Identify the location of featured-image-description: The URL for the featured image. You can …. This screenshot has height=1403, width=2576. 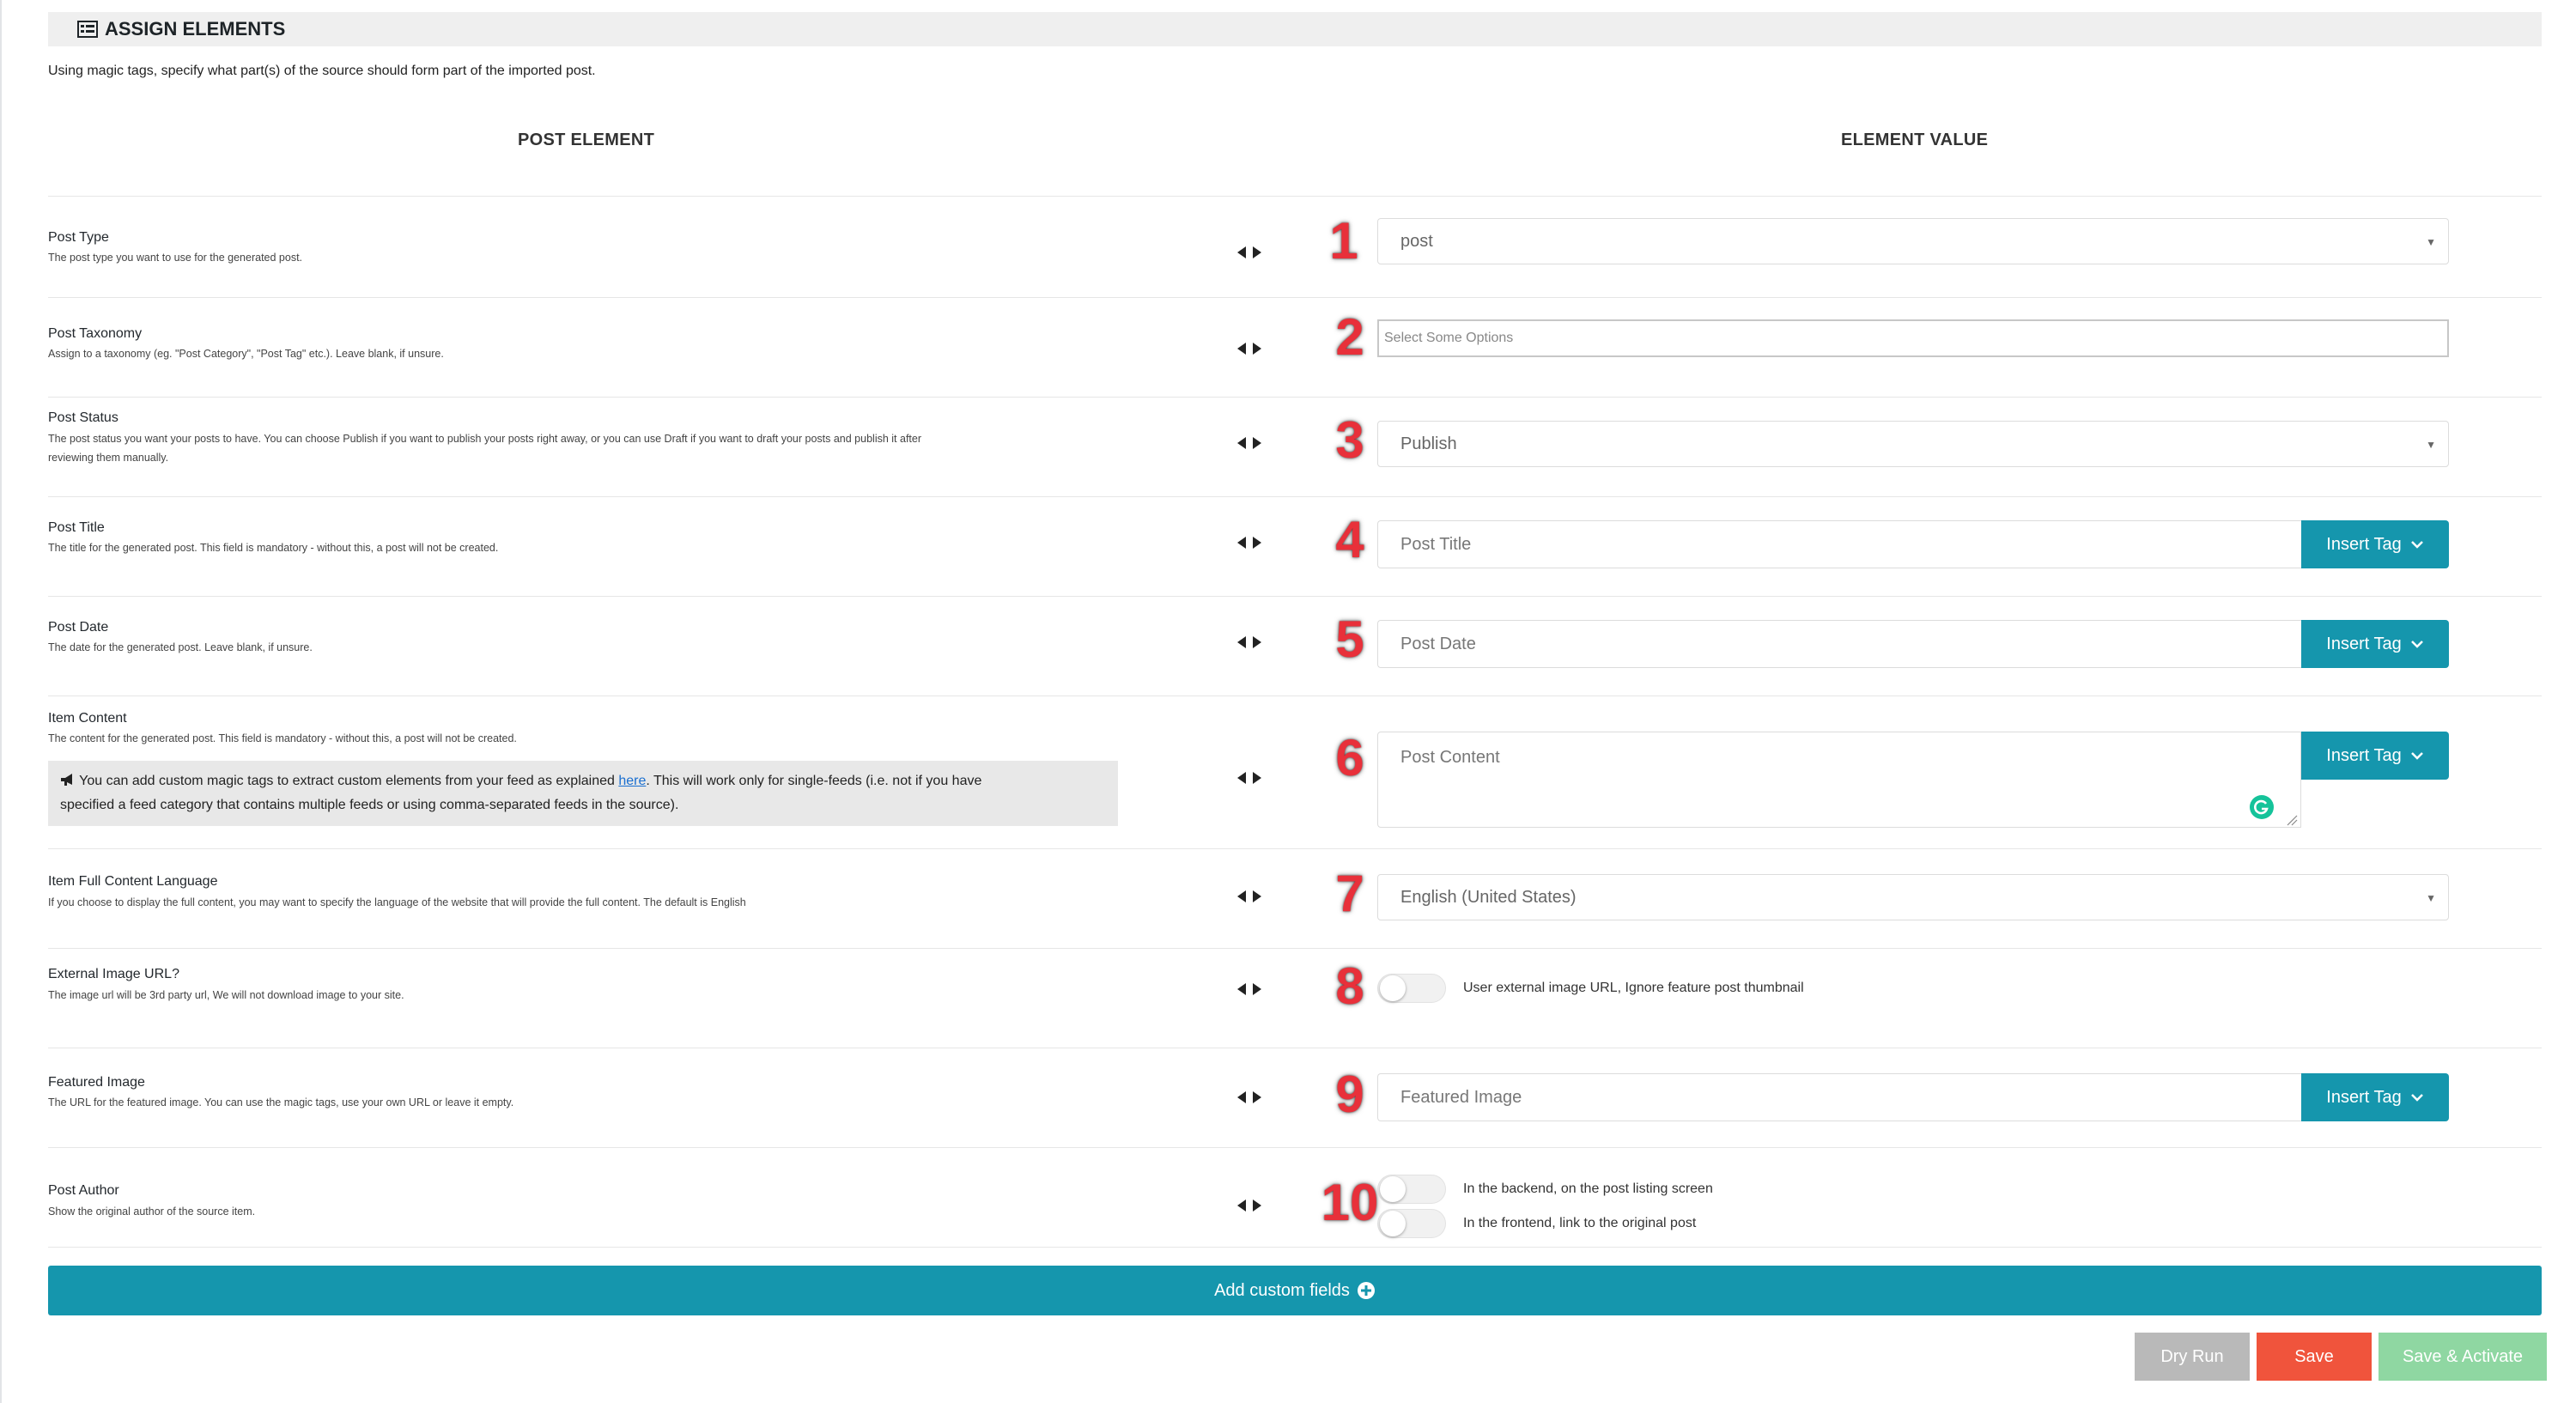
(281, 1102).